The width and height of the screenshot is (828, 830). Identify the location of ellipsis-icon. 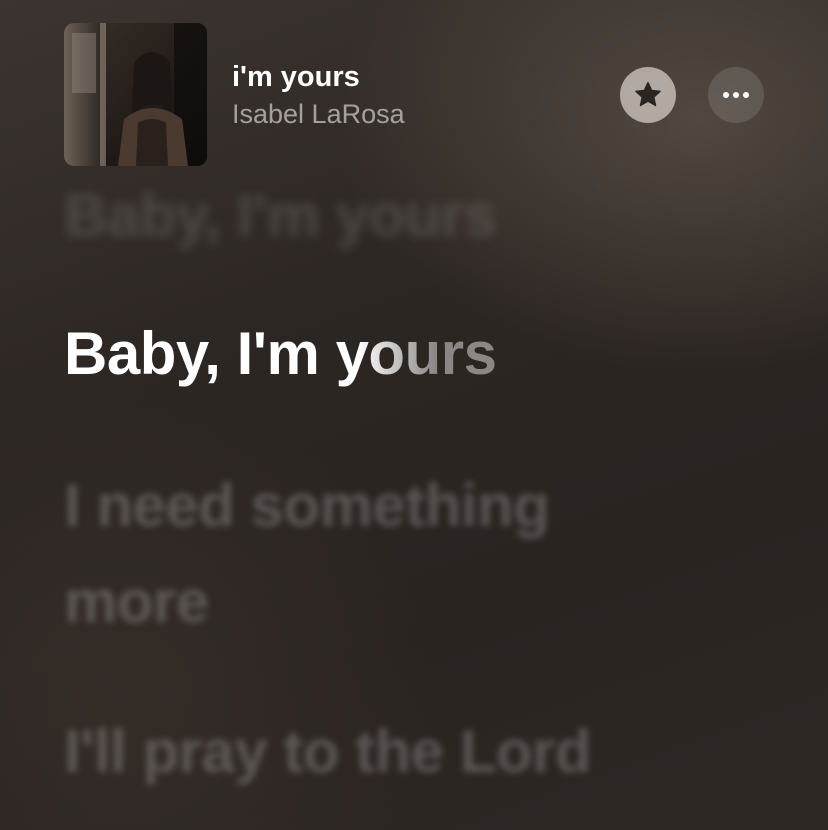
(736, 95).